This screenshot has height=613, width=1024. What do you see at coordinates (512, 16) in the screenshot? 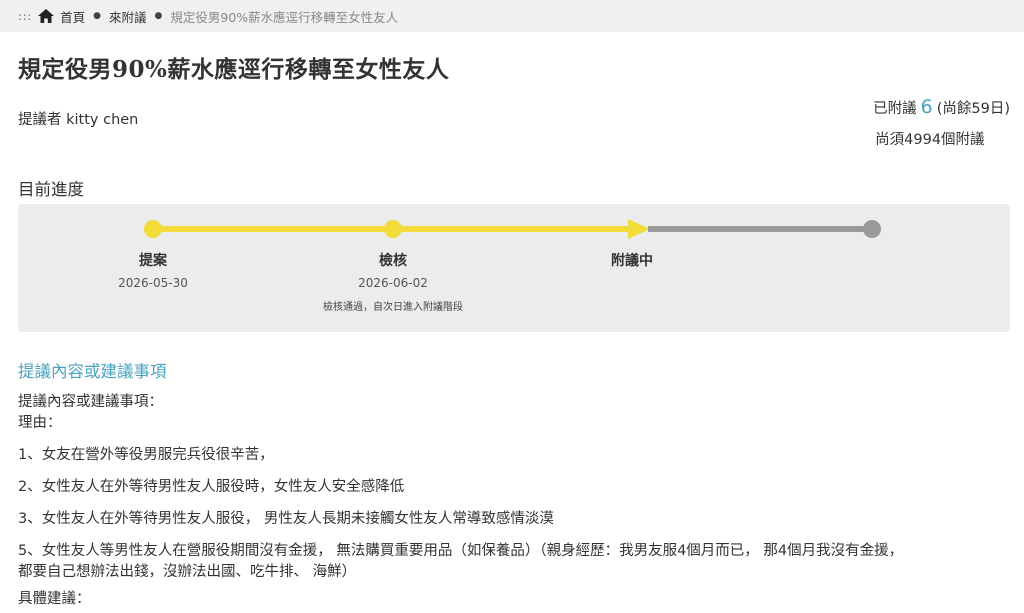
I see `breadcrumb: ::: 首頁 ● 來附議 ● 規定役男90%薪水應逕行移轉至女性友人` at bounding box center [512, 16].